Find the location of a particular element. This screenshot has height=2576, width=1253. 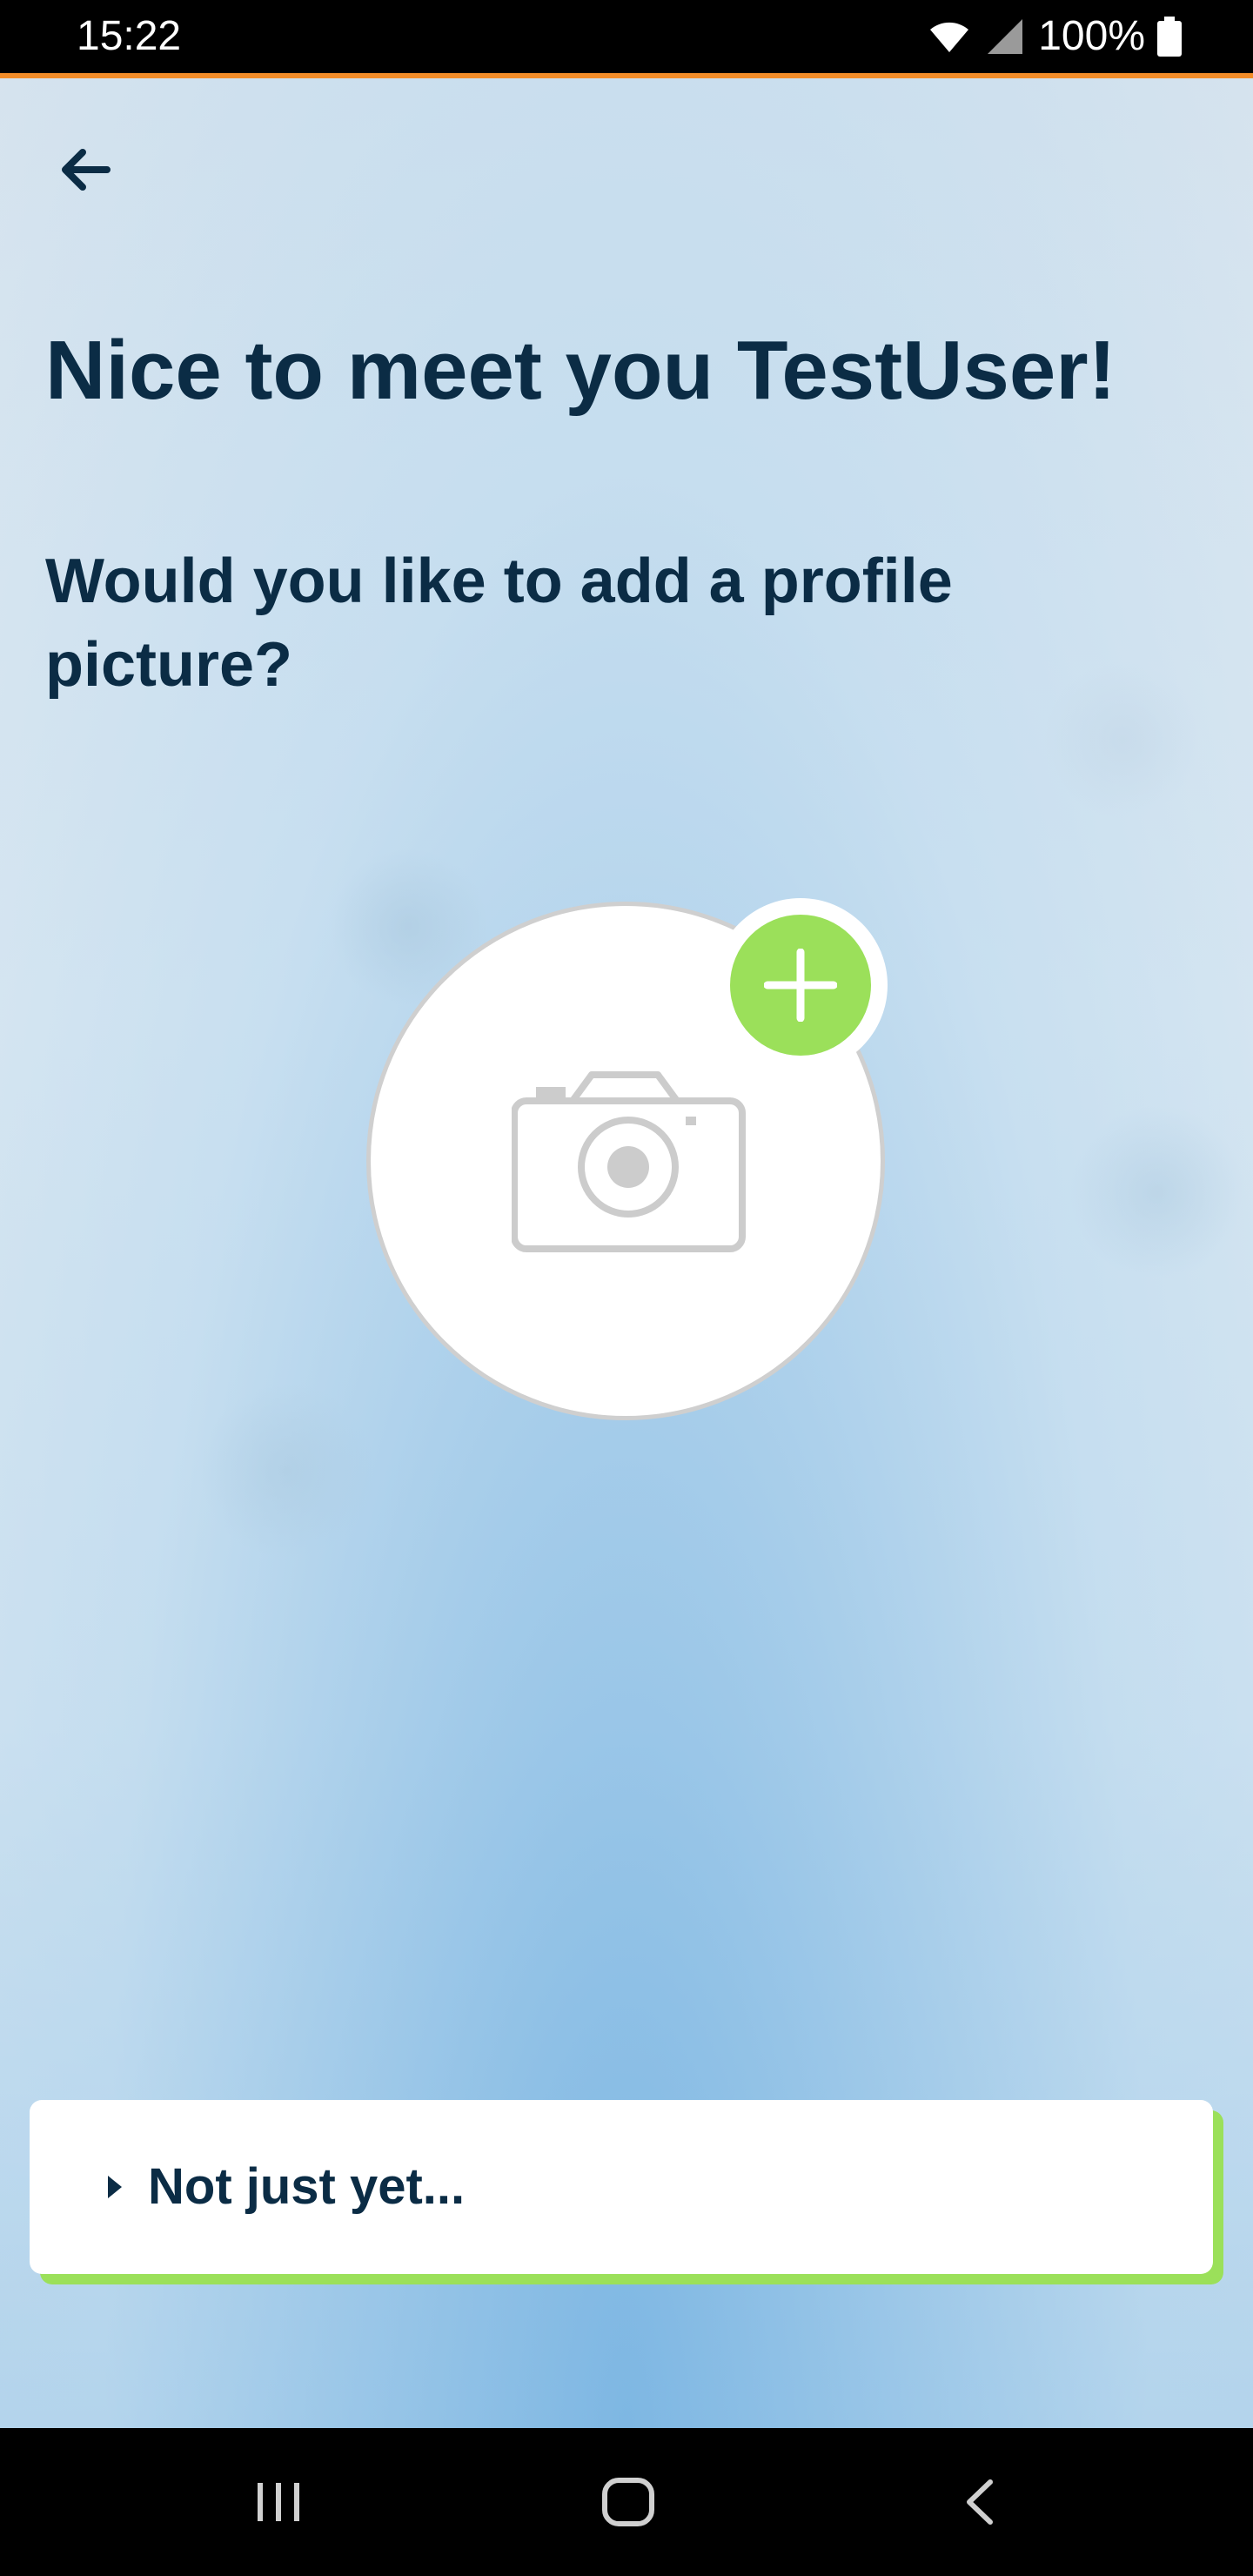

battery-level: 100% is located at coordinates (1091, 36).